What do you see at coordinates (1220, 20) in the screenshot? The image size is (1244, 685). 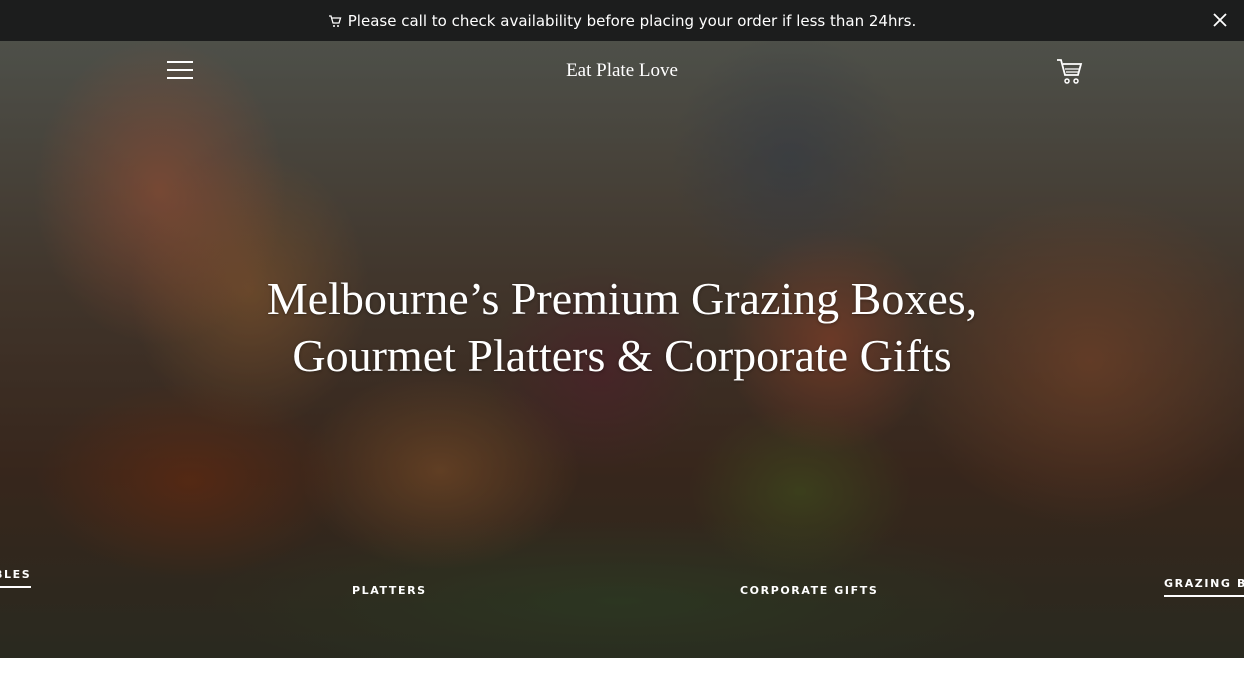 I see `close-icon` at bounding box center [1220, 20].